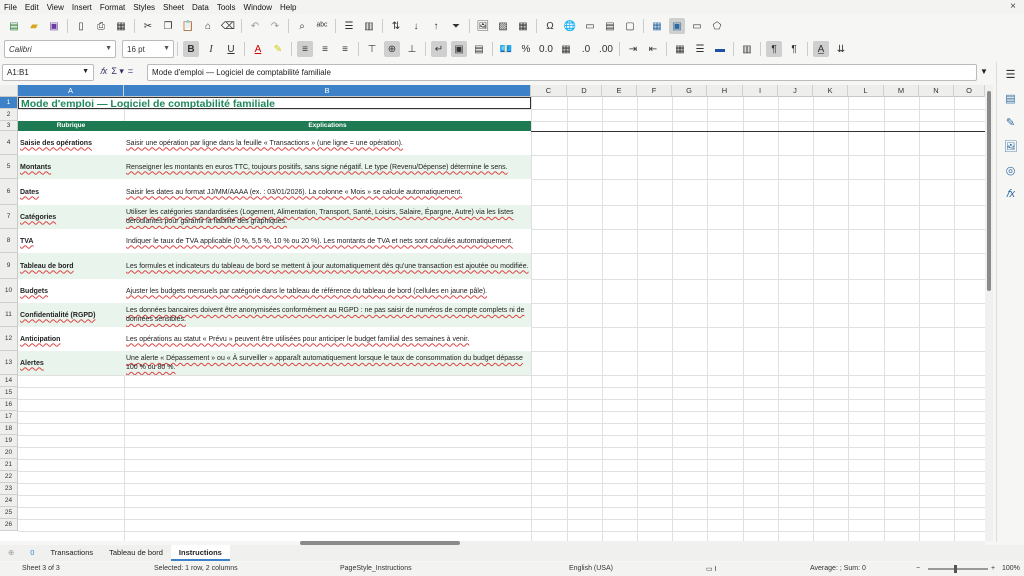 The width and height of the screenshot is (1024, 576). Describe the element at coordinates (630, 26) in the screenshot. I see `define-print-area-icon: ▢` at that location.